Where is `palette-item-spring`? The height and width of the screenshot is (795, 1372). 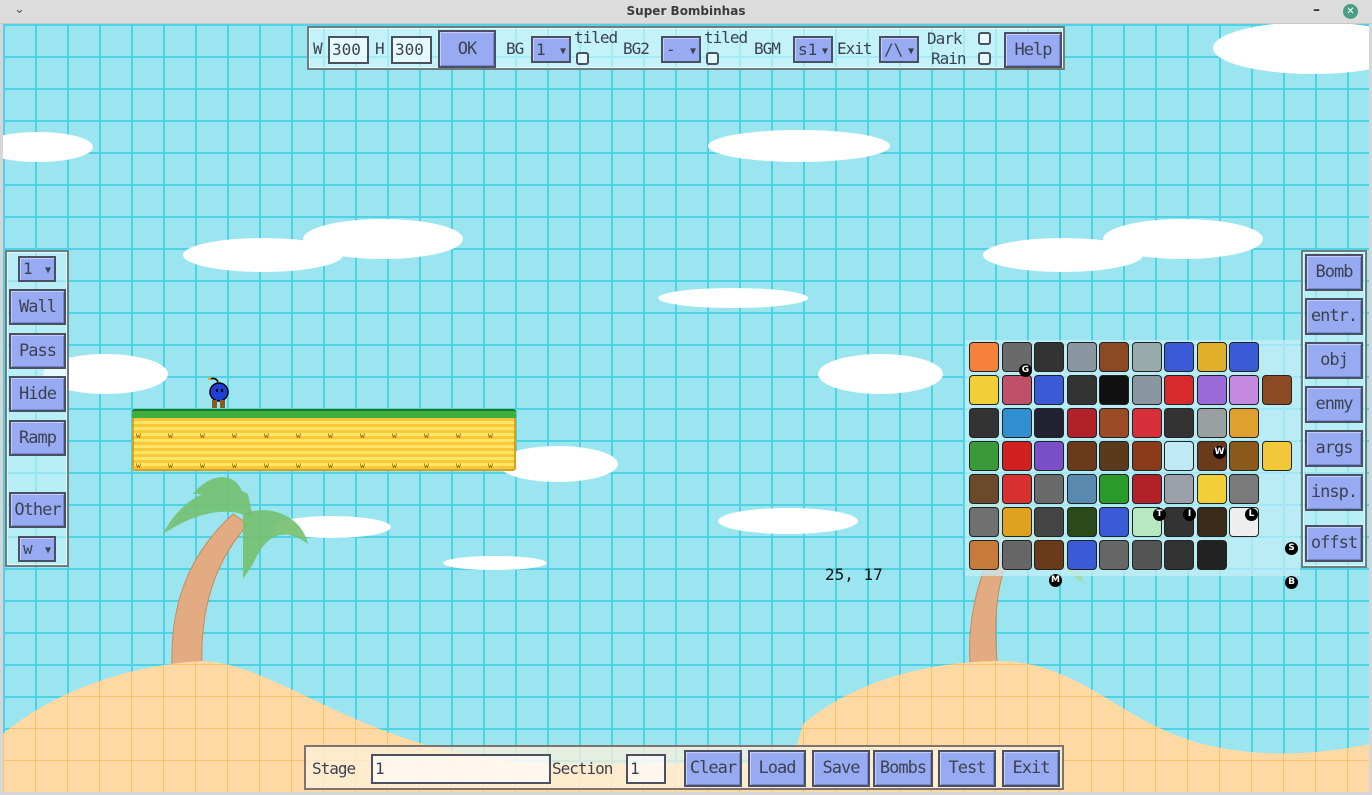
palette-item-spring is located at coordinates (1179, 423).